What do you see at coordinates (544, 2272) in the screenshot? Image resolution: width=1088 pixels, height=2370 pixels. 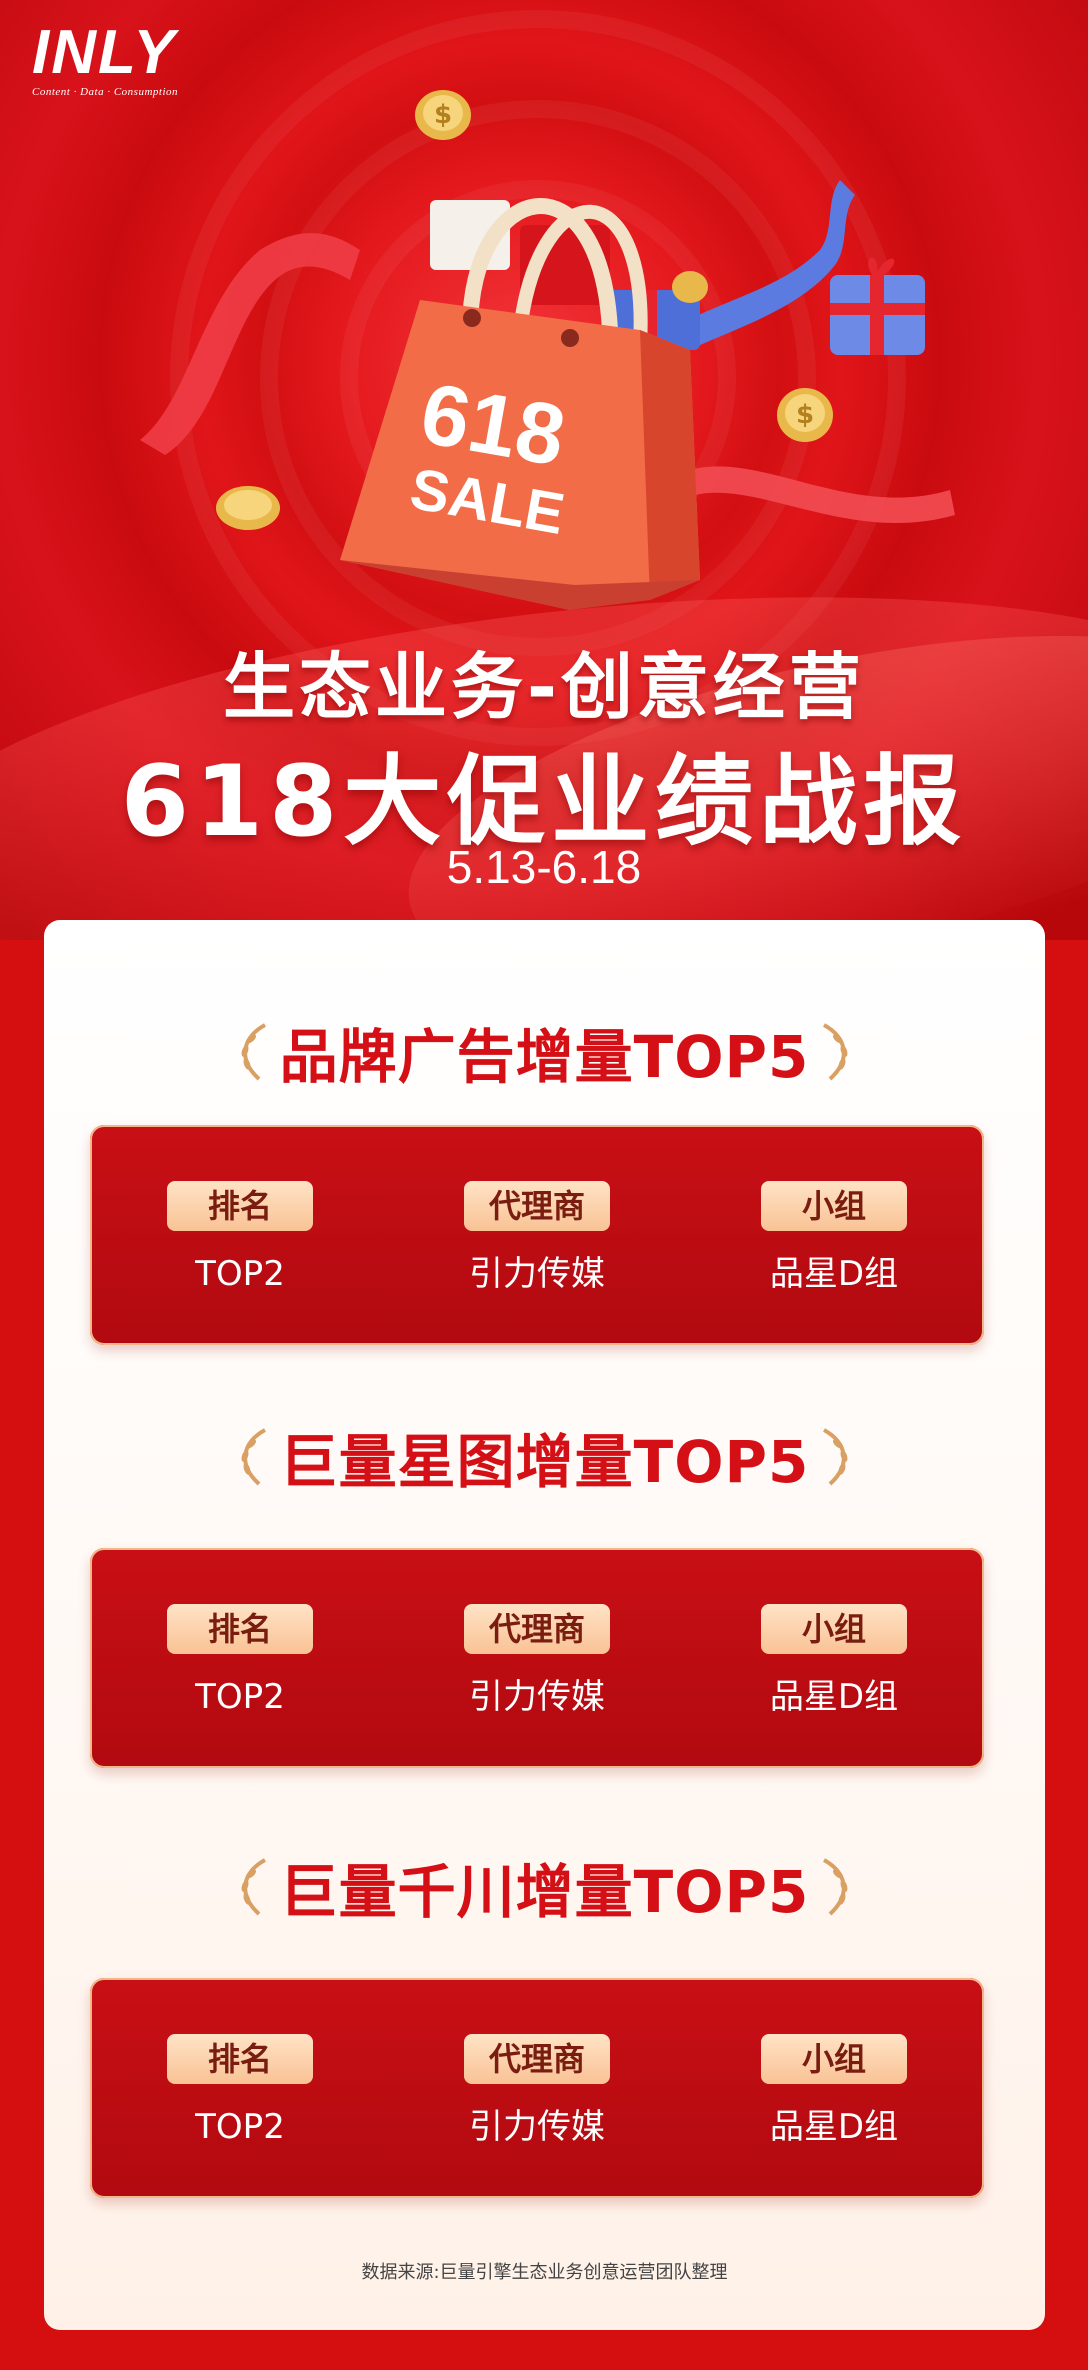 I see `data-source-footnote: 数据来源:巨量引擎生态业务创意运营团队整理` at bounding box center [544, 2272].